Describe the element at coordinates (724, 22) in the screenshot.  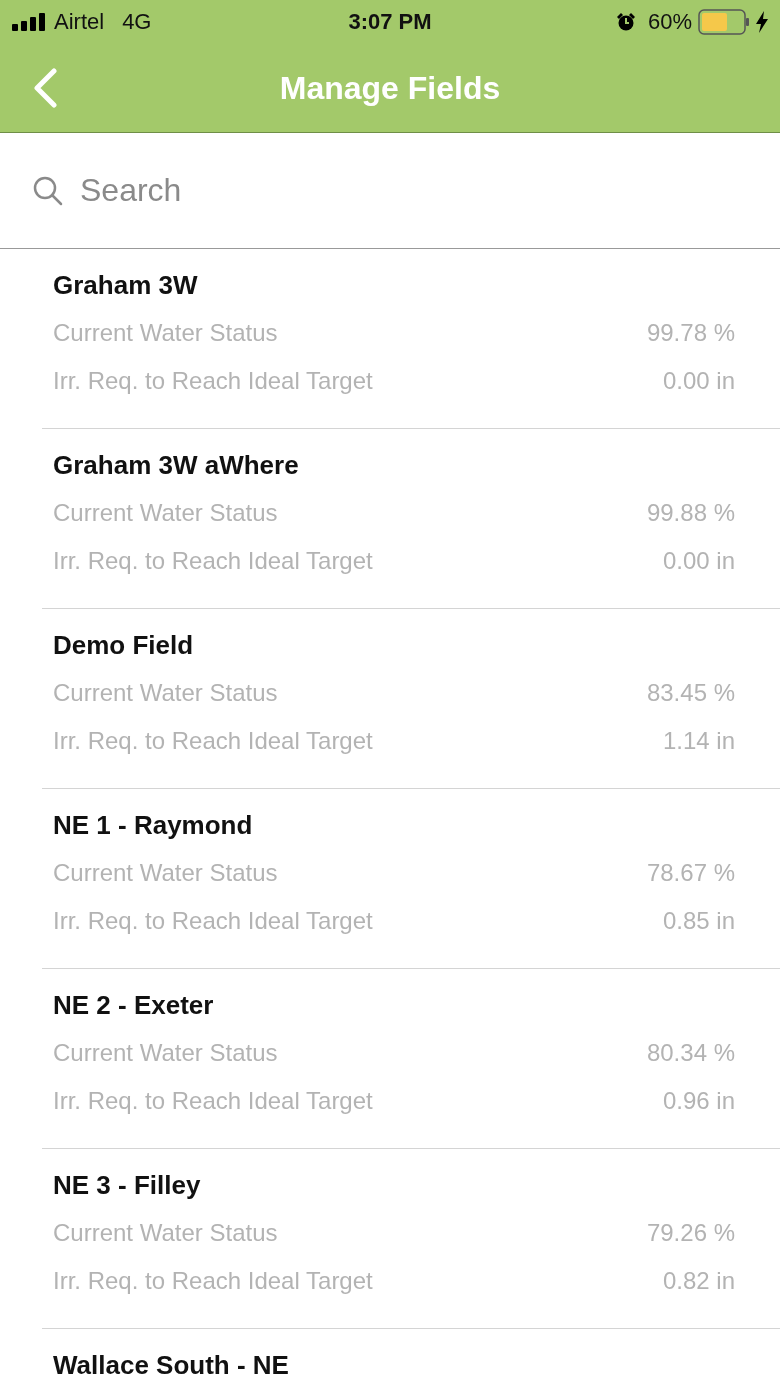
I see `battery-icon` at that location.